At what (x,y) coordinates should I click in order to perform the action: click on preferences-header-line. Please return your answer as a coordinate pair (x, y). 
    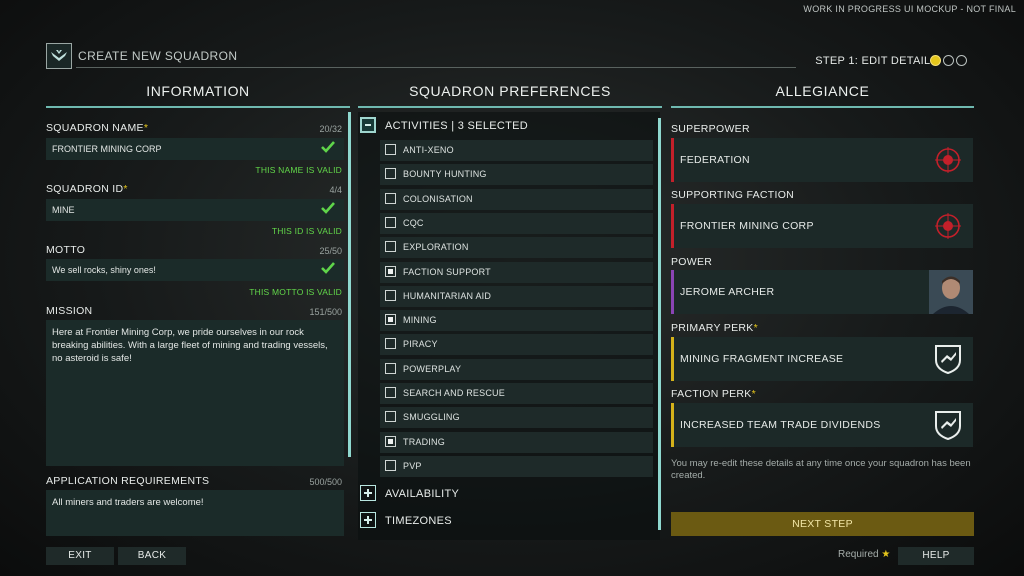
    Looking at the image, I should click on (510, 107).